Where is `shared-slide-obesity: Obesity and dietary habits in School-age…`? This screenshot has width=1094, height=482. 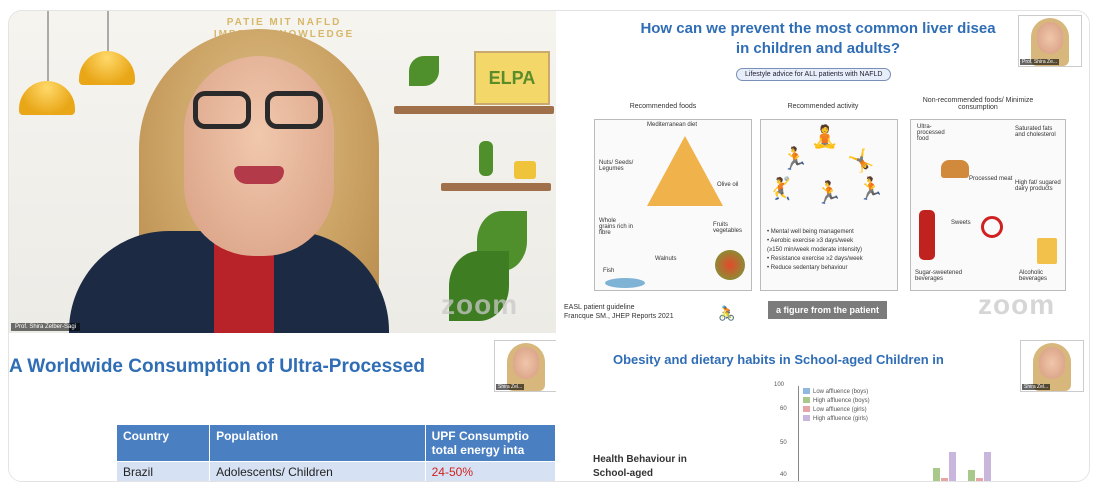
shared-slide-obesity: Obesity and dietary habits in School-age… is located at coordinates (823, 409).